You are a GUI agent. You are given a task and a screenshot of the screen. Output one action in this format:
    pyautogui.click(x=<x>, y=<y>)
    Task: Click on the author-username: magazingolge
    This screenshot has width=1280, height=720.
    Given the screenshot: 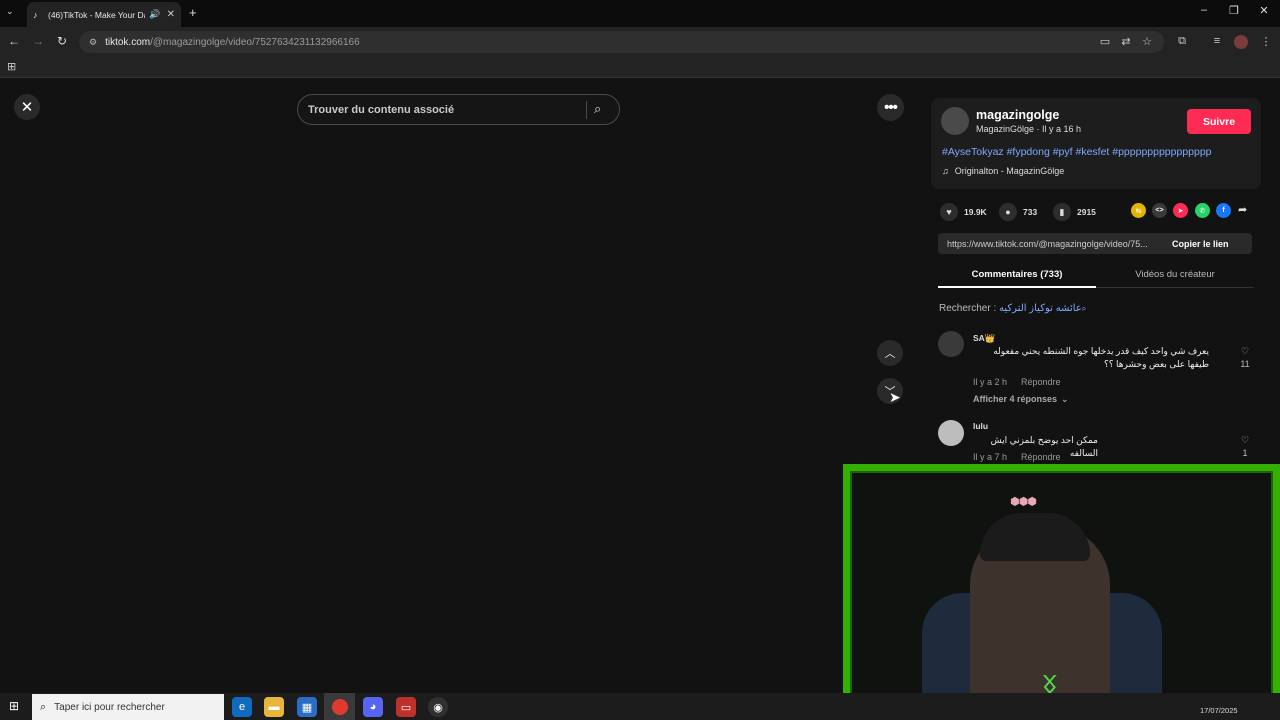 What is the action you would take?
    pyautogui.click(x=1017, y=115)
    